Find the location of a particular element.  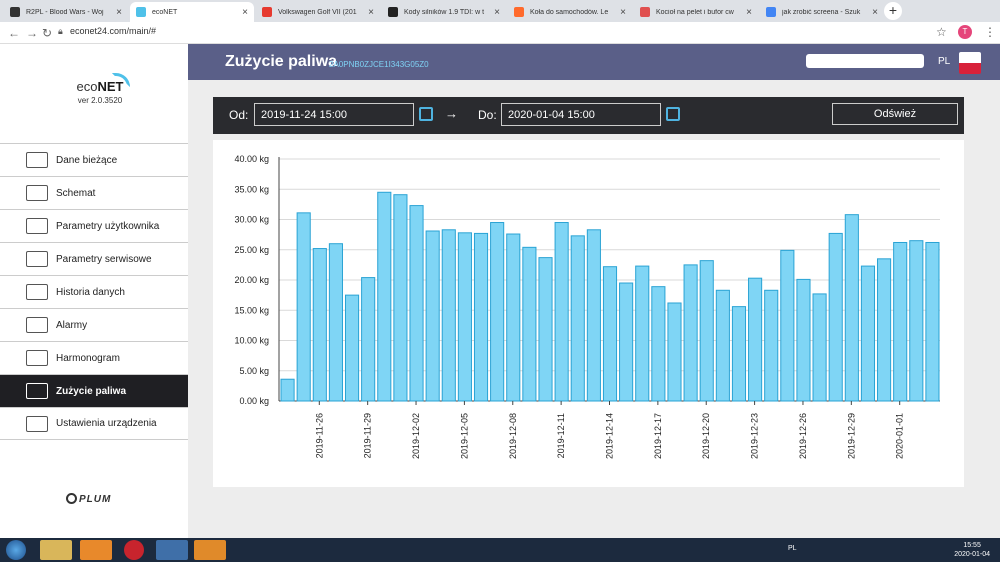

sidebar-item: Parametry użytkownika is located at coordinates (94, 225).